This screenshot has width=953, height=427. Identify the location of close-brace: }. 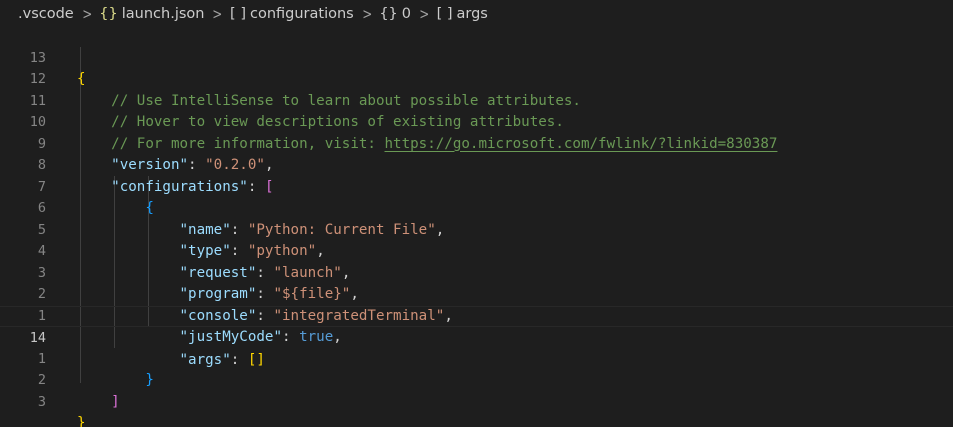
(81, 421).